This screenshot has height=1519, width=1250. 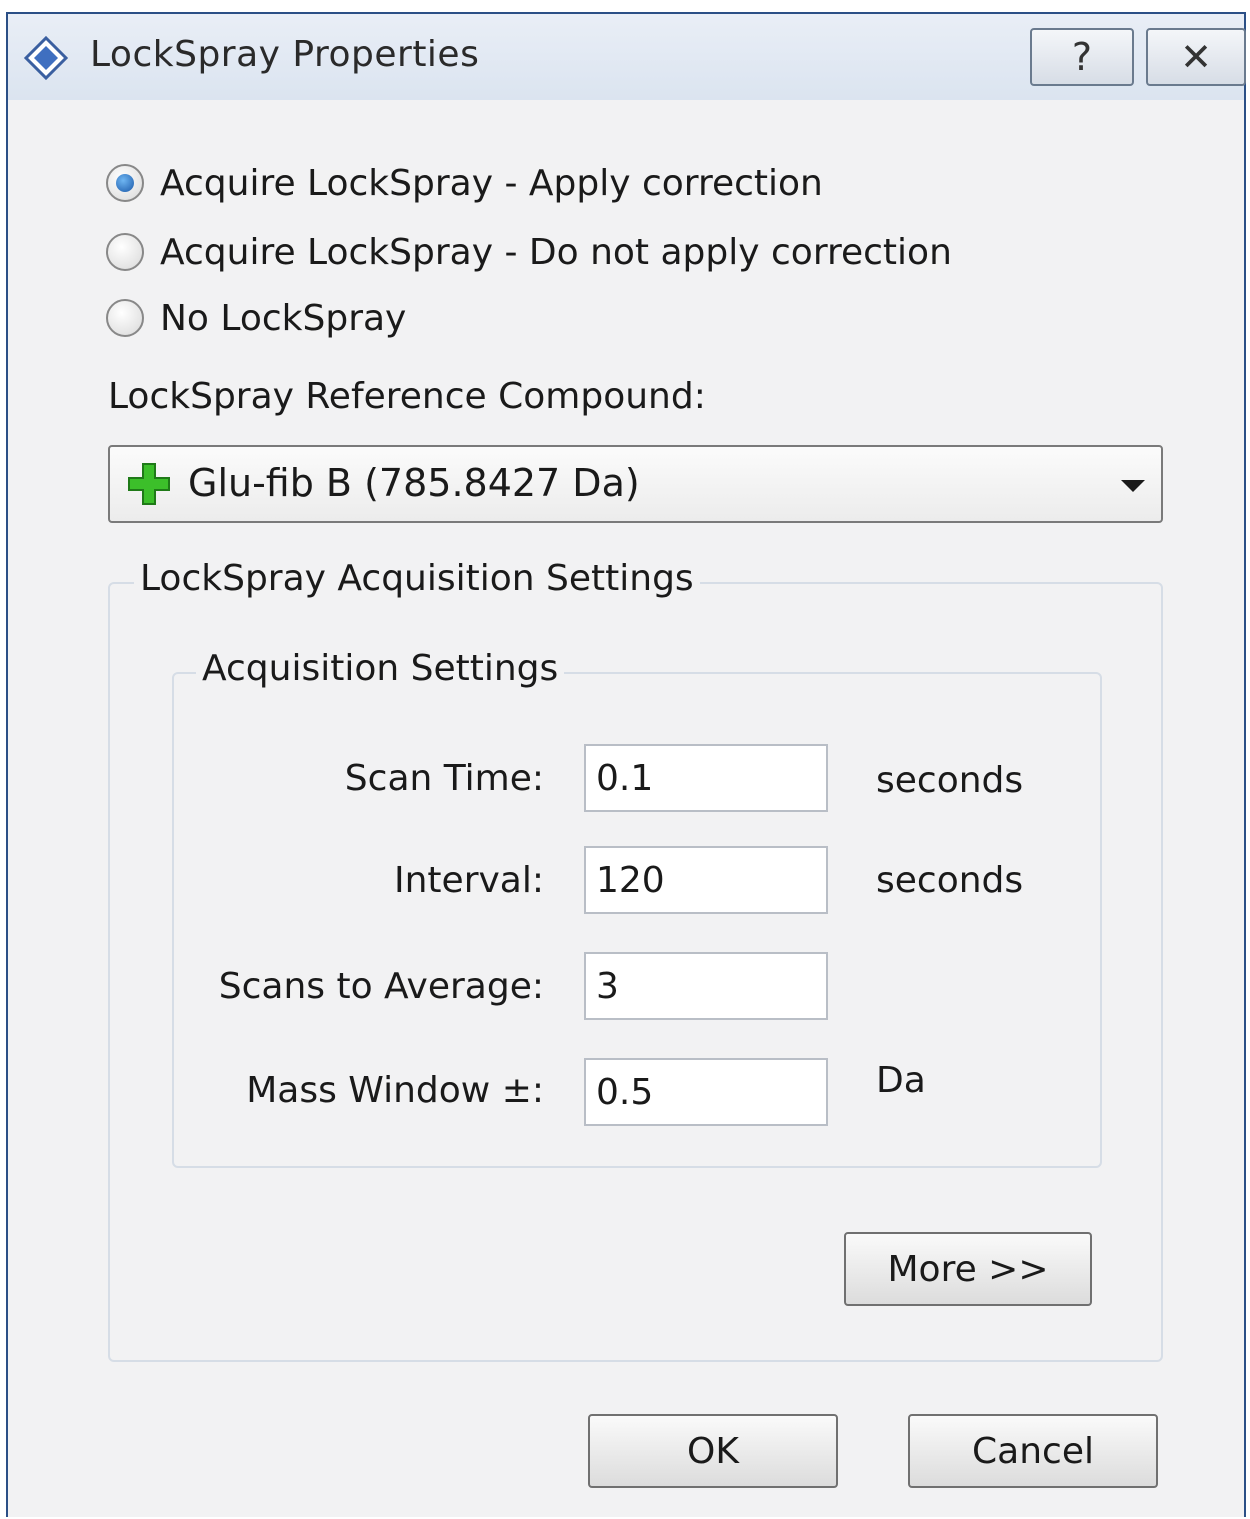 I want to click on mass-window-label: Mass Window ±:, so click(x=395, y=1090).